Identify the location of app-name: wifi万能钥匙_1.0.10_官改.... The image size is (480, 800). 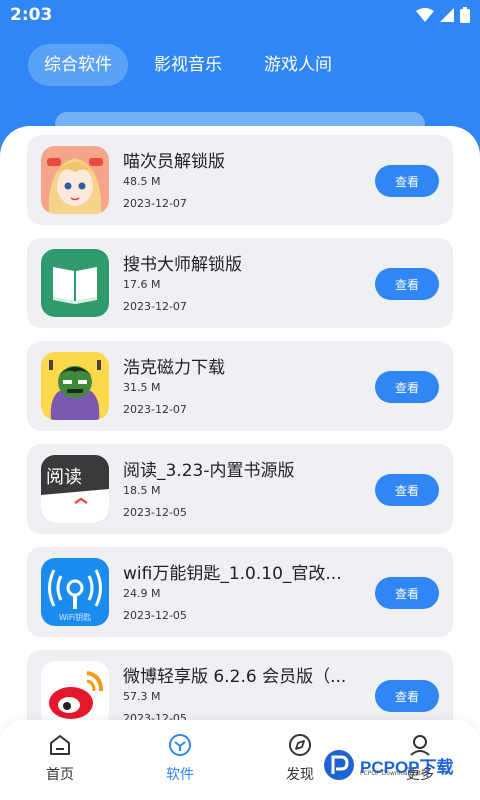
(232, 574).